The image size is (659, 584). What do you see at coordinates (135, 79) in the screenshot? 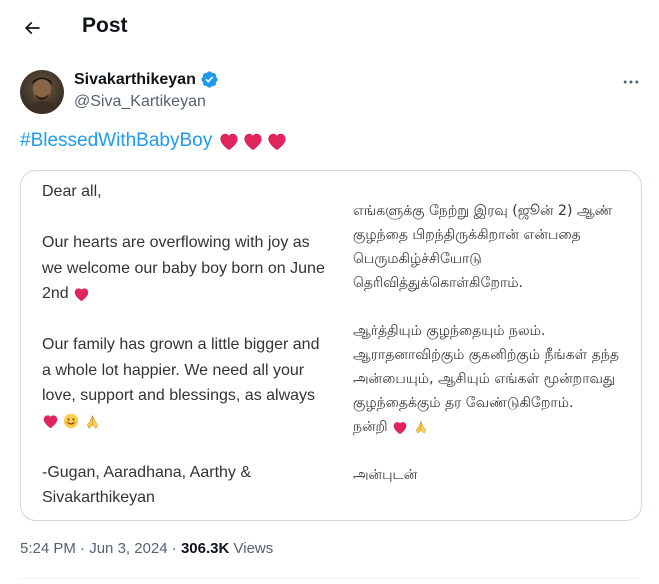
I see `author-name-text: Sivakarthikeyan` at bounding box center [135, 79].